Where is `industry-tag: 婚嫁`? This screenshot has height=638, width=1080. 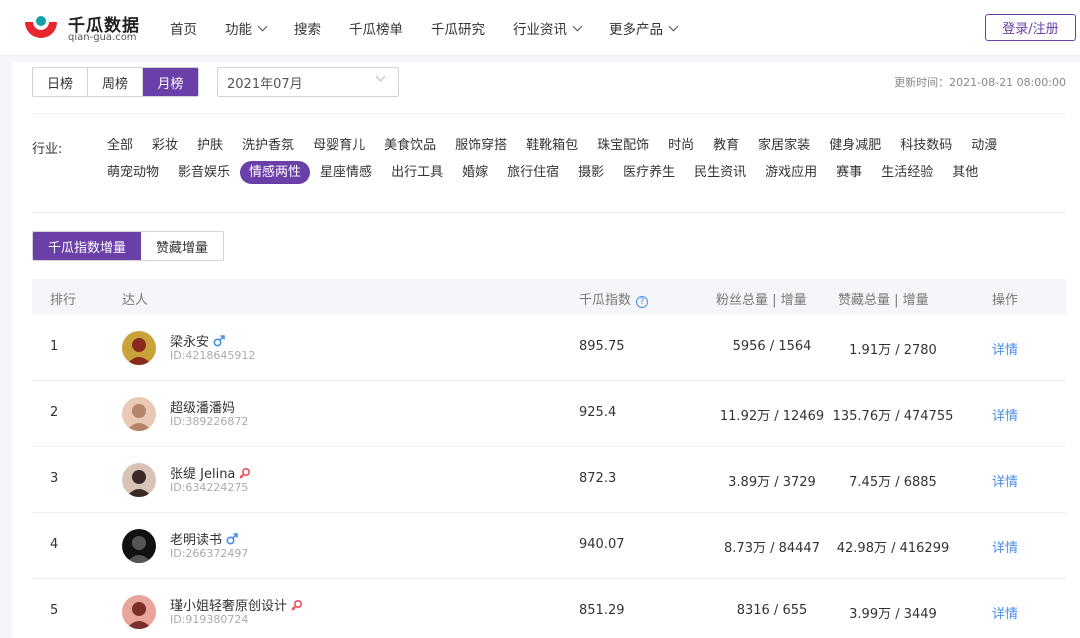
industry-tag: 婚嫁 is located at coordinates (475, 172).